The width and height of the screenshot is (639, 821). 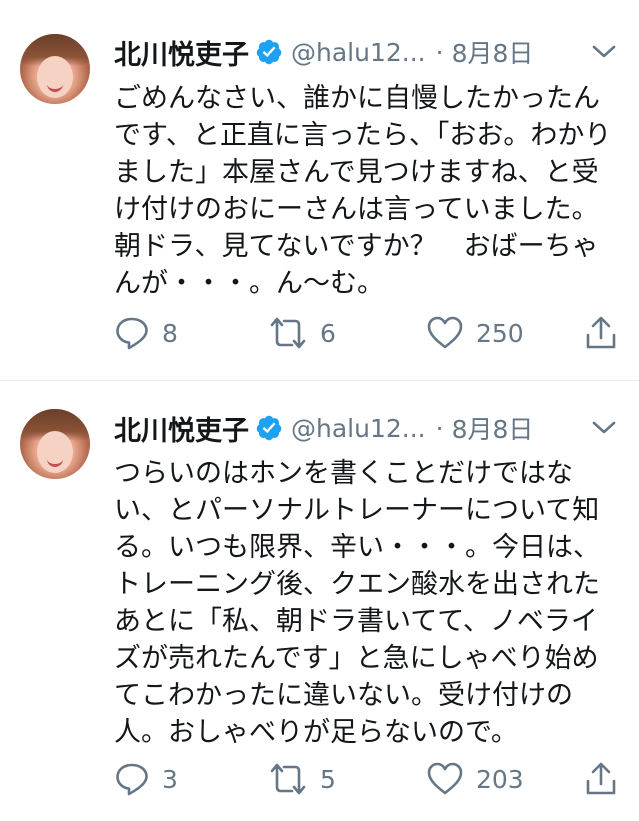 What do you see at coordinates (328, 333) in the screenshot?
I see `retweet-count: 6` at bounding box center [328, 333].